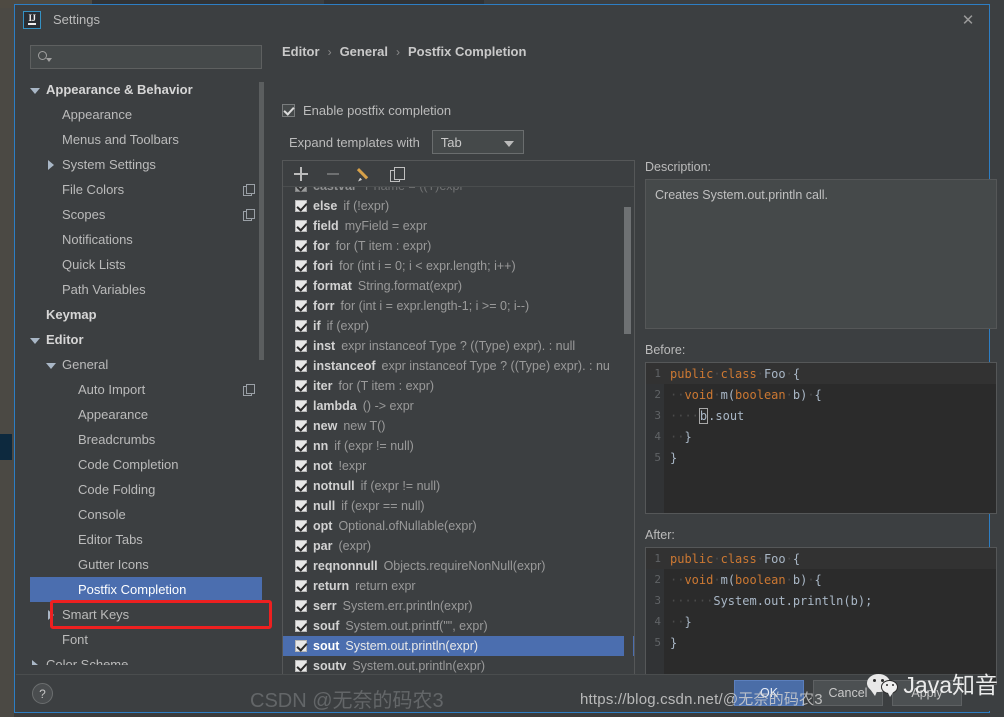 This screenshot has width=1004, height=717. I want to click on sidebar-item-font: Font, so click(146, 639).